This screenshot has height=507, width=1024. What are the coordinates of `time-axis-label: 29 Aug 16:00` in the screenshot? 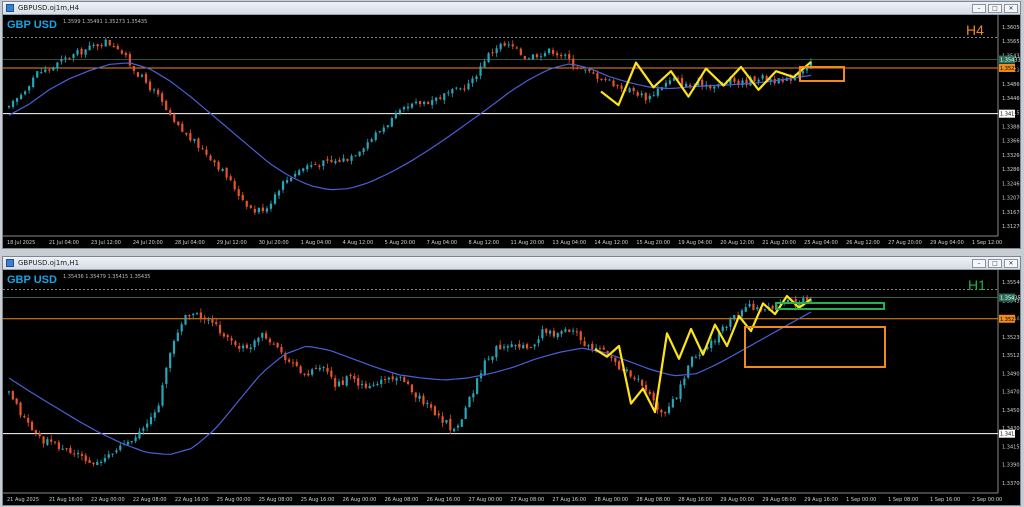 It's located at (821, 500).